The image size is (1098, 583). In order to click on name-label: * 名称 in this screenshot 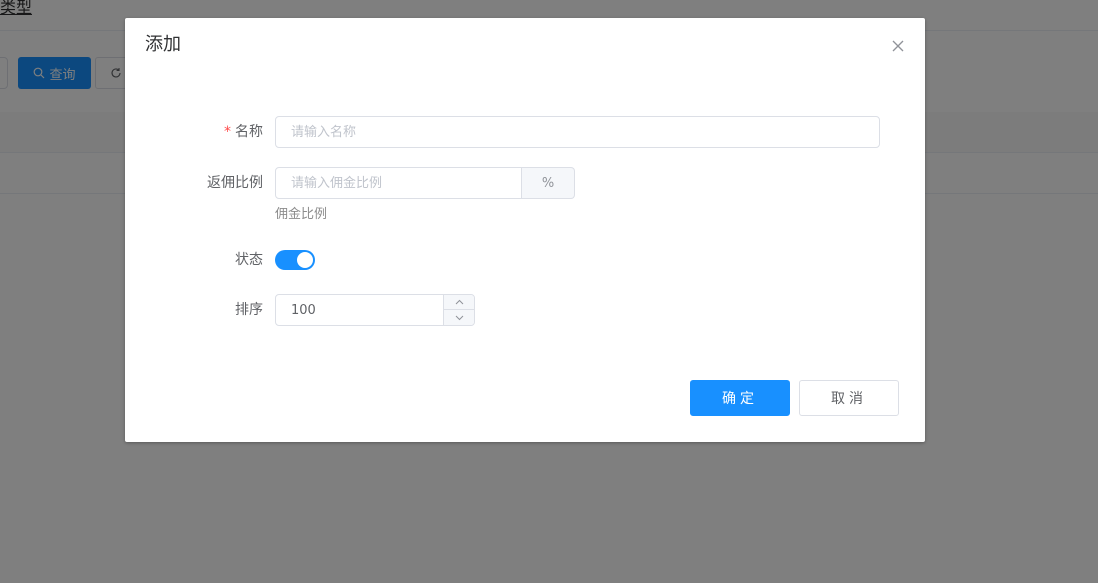, I will do `click(243, 132)`.